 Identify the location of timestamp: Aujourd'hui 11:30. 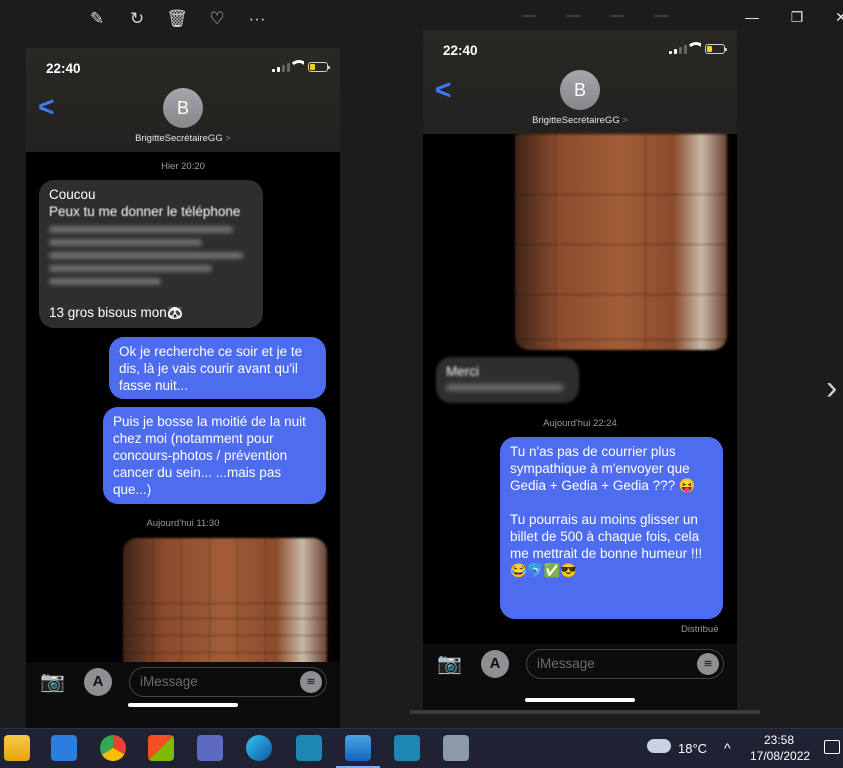
(183, 523).